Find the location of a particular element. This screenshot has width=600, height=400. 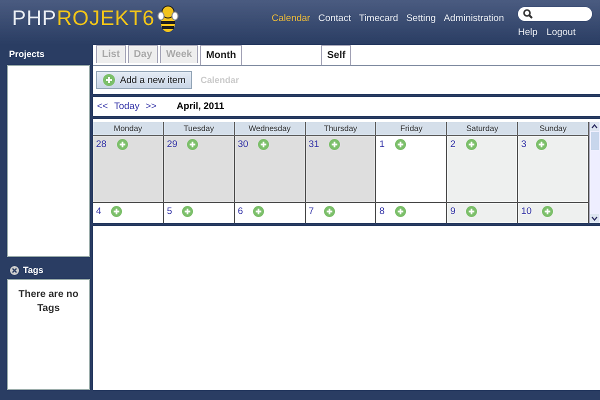

weekday-header: Friday is located at coordinates (412, 129).